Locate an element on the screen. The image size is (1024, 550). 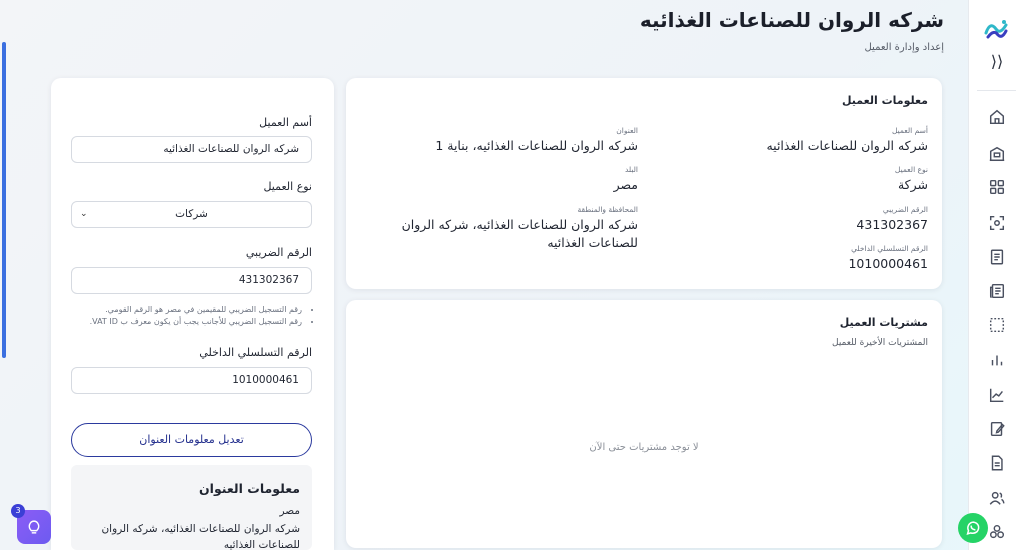
purchases-title: مشتريات العميل is located at coordinates (883, 322).